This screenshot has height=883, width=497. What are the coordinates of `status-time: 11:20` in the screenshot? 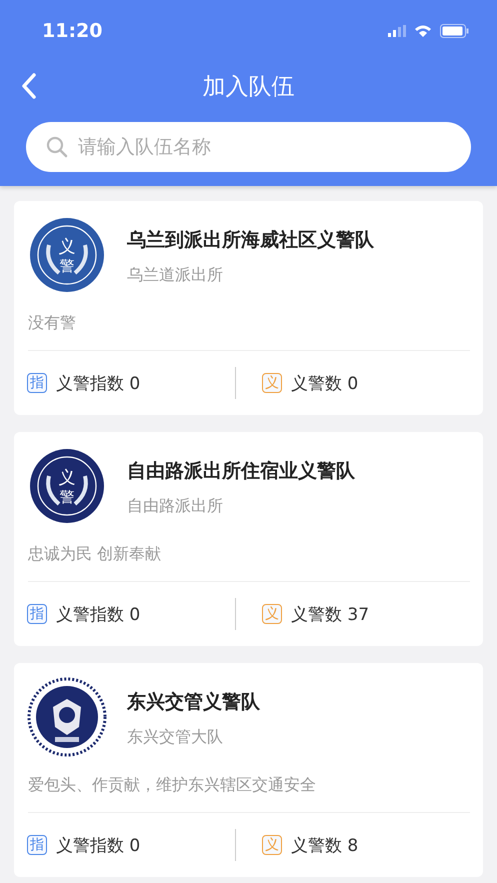 It's located at (72, 31).